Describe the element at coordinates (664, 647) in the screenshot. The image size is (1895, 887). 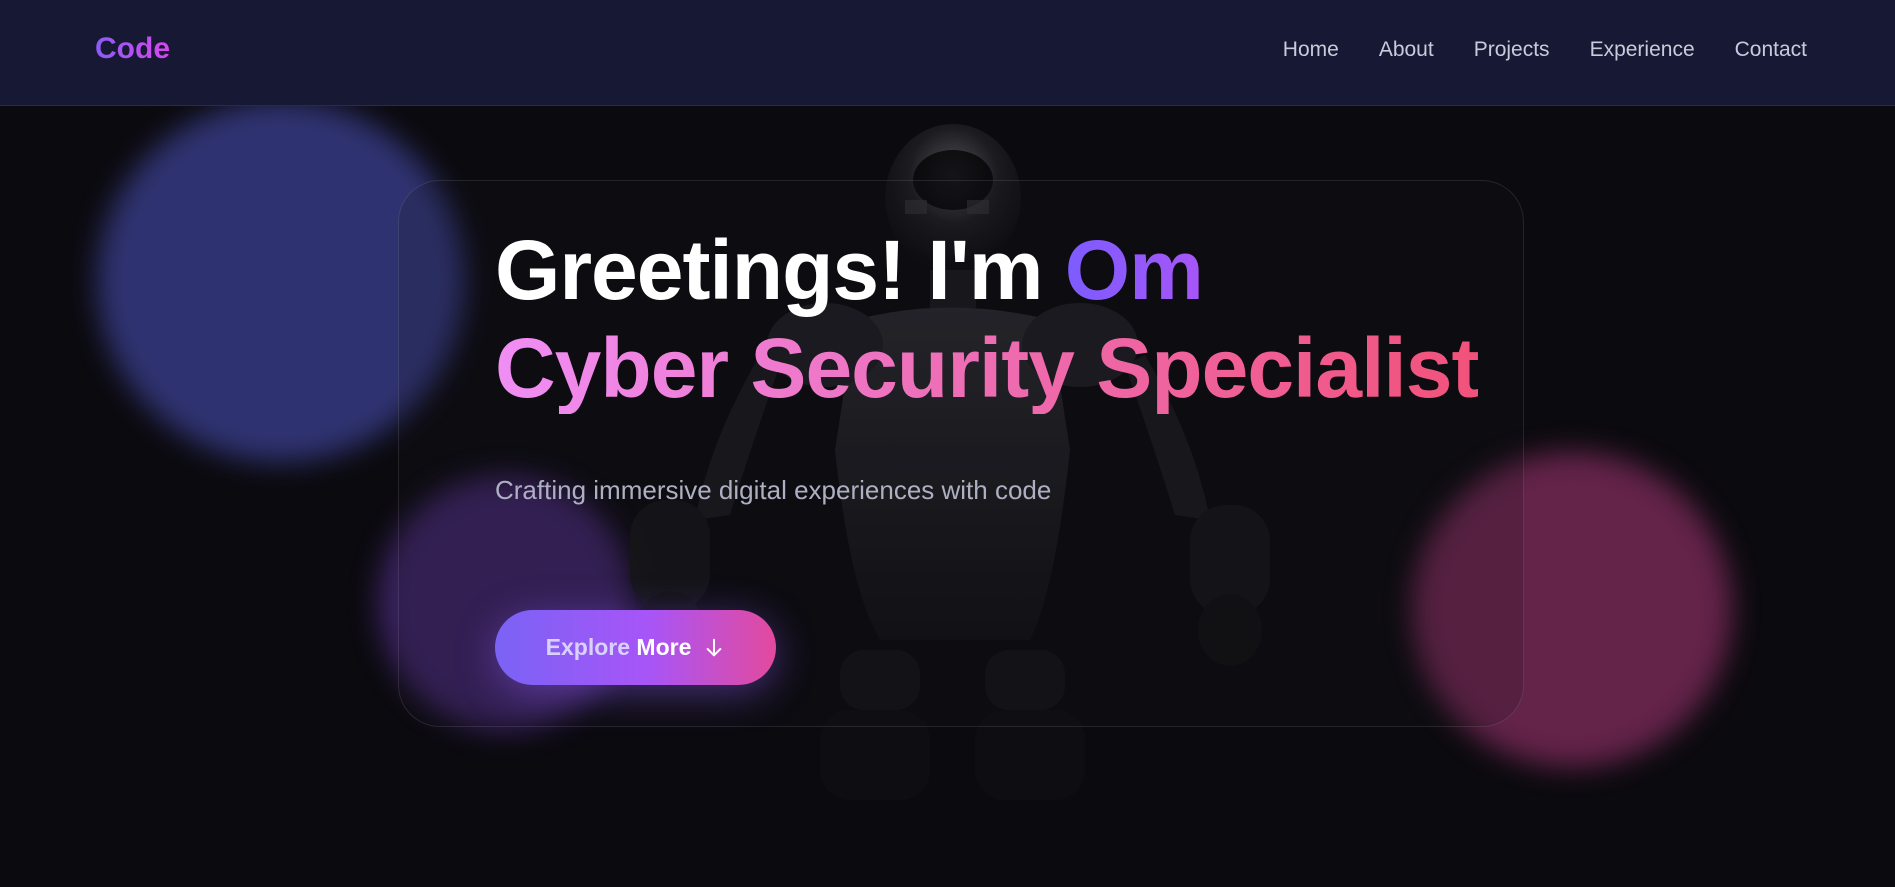
I see `explore-button-label: More` at that location.